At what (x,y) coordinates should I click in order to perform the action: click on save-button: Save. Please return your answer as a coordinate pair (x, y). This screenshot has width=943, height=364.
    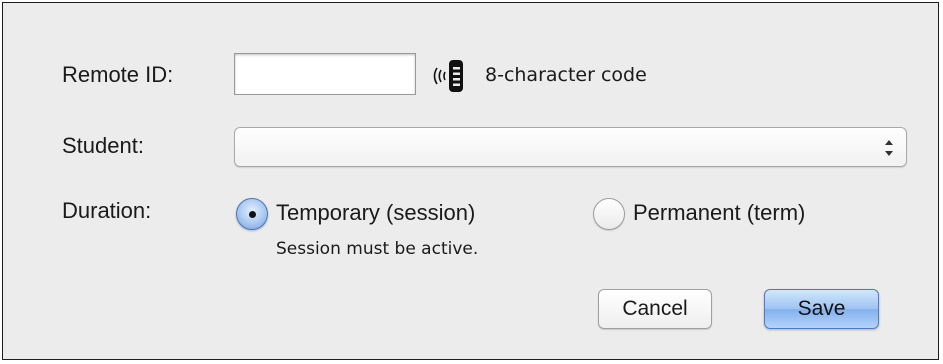
    Looking at the image, I should click on (821, 309).